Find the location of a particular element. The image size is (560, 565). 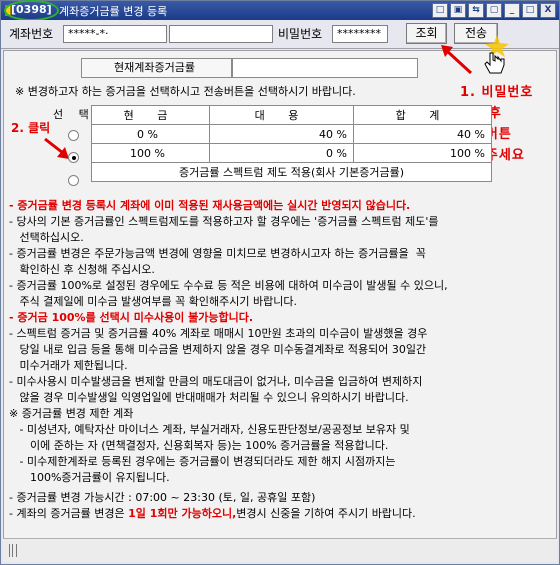

note-line: 확인하신 후 신청해 주십시오. is located at coordinates (82, 269).